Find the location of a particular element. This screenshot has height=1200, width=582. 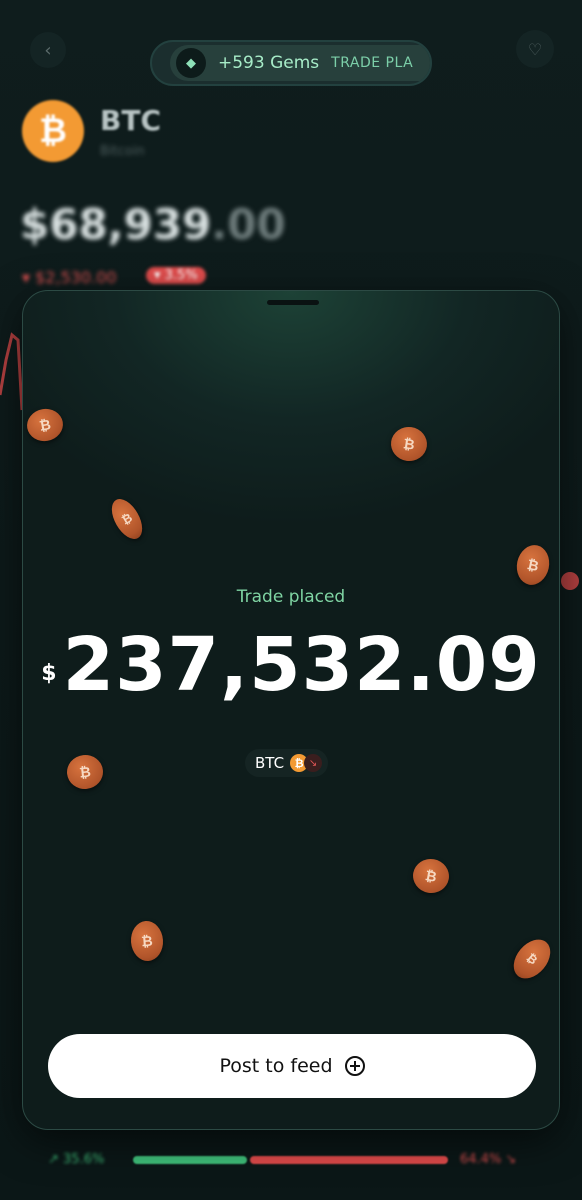

price-change: ▾ $2,530.00 is located at coordinates (69, 277).